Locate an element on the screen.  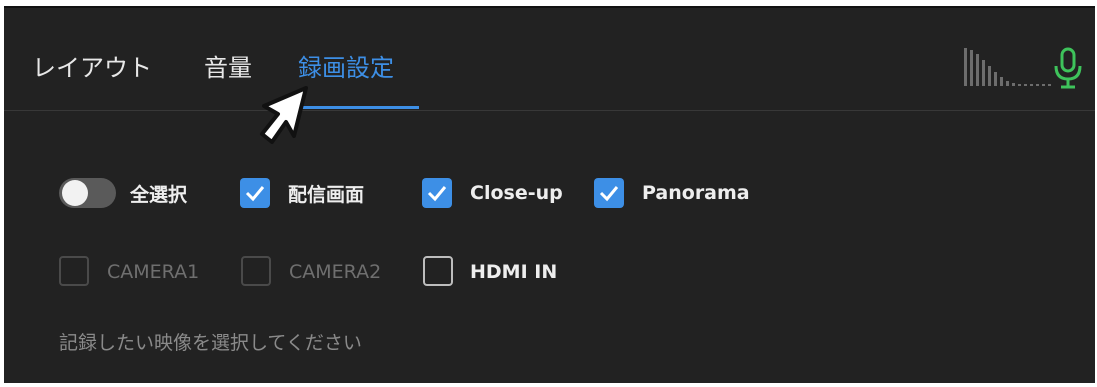
select-all-label: 全選択 is located at coordinates (159, 195).